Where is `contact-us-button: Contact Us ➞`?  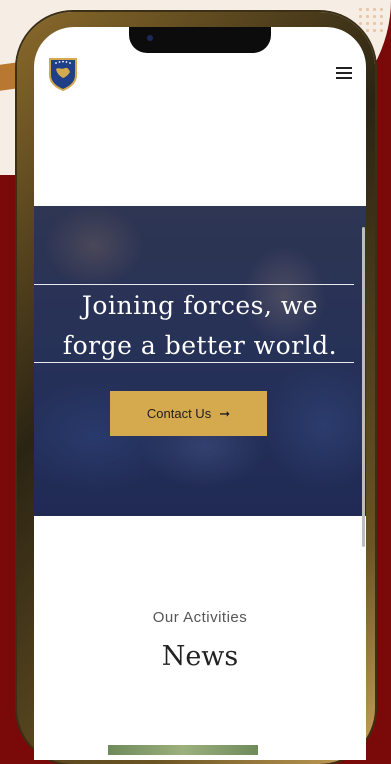
contact-us-button: Contact Us ➞ is located at coordinates (188, 413).